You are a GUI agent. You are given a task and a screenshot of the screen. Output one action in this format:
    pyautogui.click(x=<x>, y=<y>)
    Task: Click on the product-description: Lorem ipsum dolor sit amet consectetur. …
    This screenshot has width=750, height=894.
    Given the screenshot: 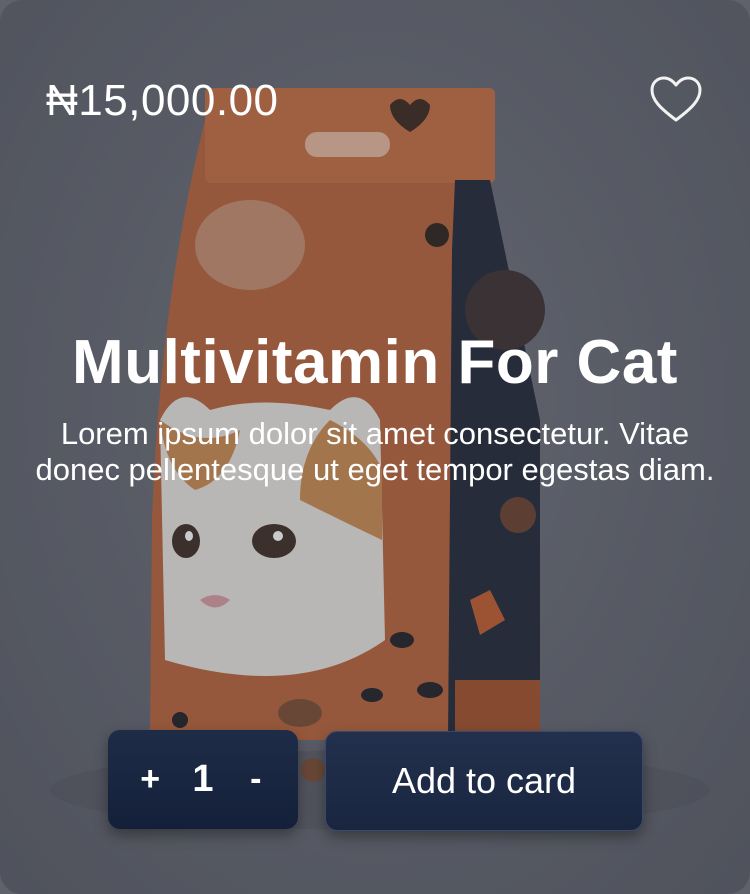 What is the action you would take?
    pyautogui.click(x=375, y=451)
    